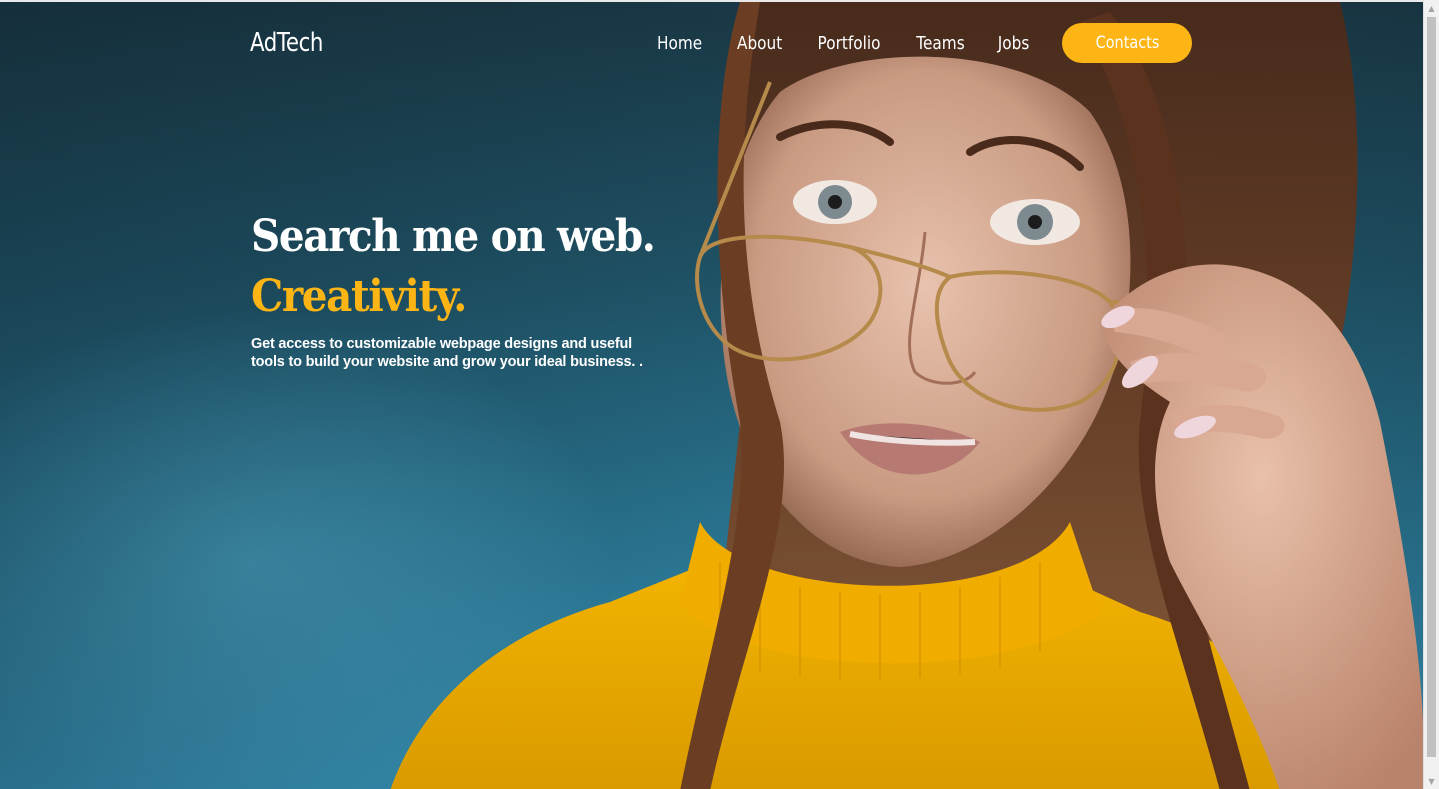  Describe the element at coordinates (1431, 387) in the screenshot. I see `scrollbar-thumb` at that location.